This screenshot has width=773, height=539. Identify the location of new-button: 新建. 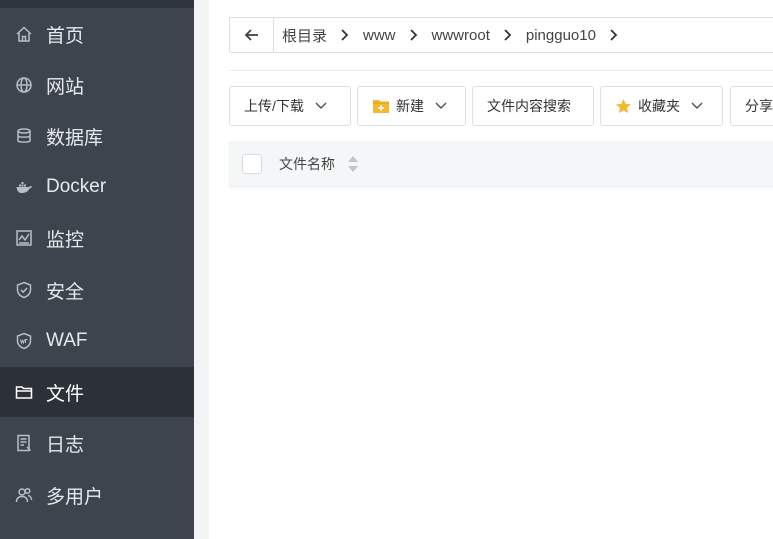
(411, 106).